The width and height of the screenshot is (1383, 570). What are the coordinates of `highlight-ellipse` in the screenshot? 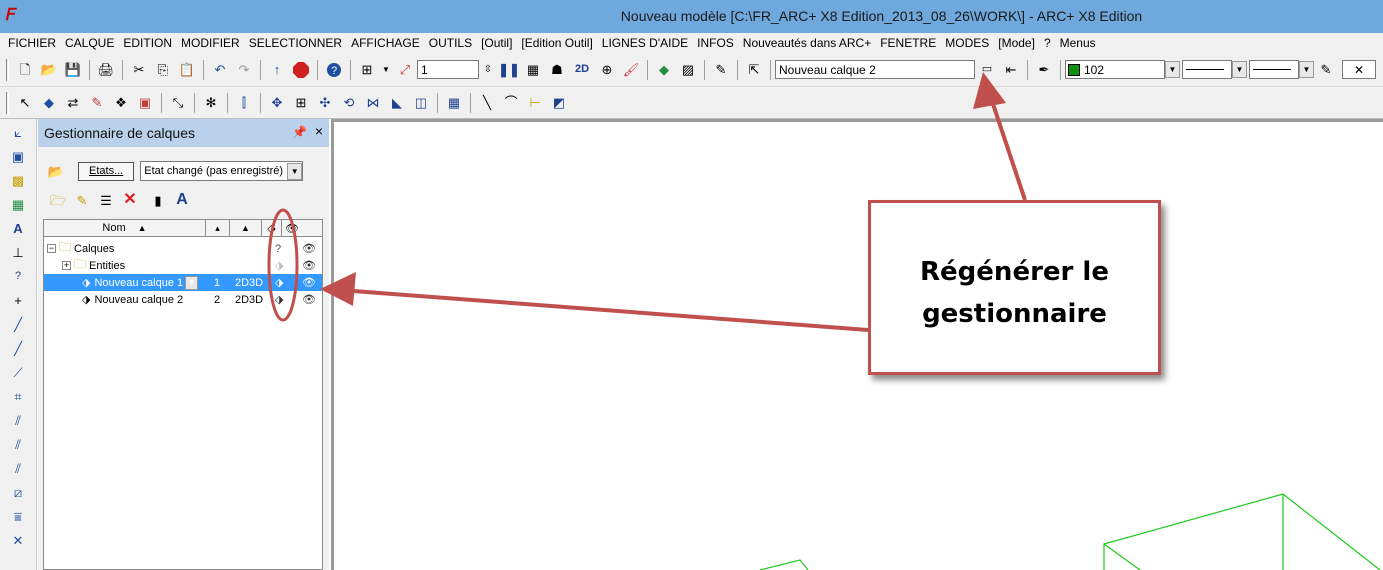 It's located at (283, 265).